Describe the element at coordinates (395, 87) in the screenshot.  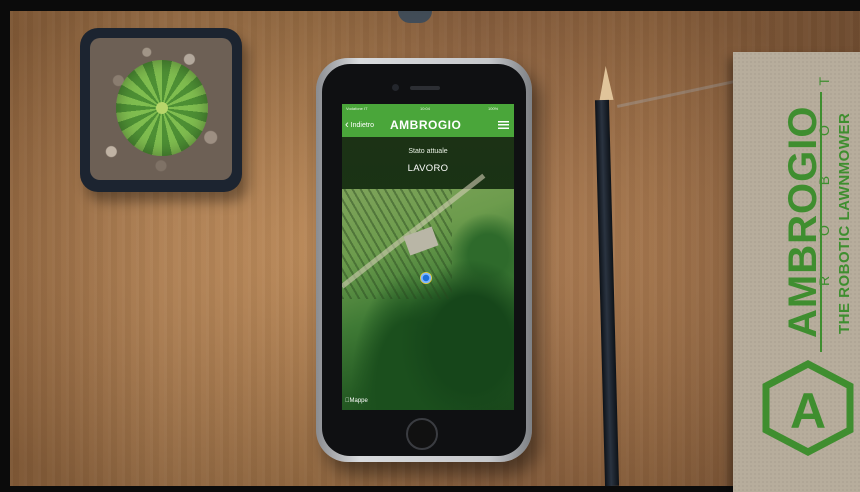
I see `front-camera` at that location.